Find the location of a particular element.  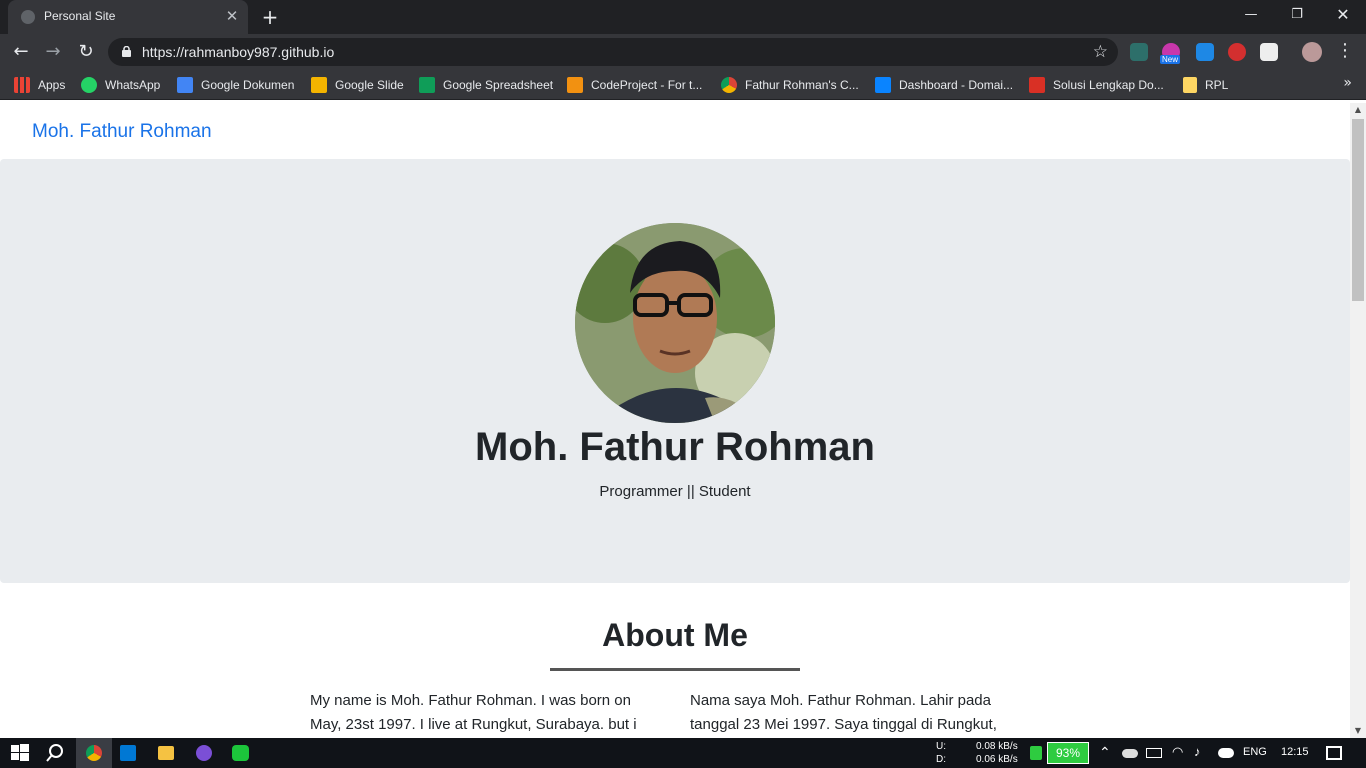

codeproject-icon is located at coordinates (575, 85).